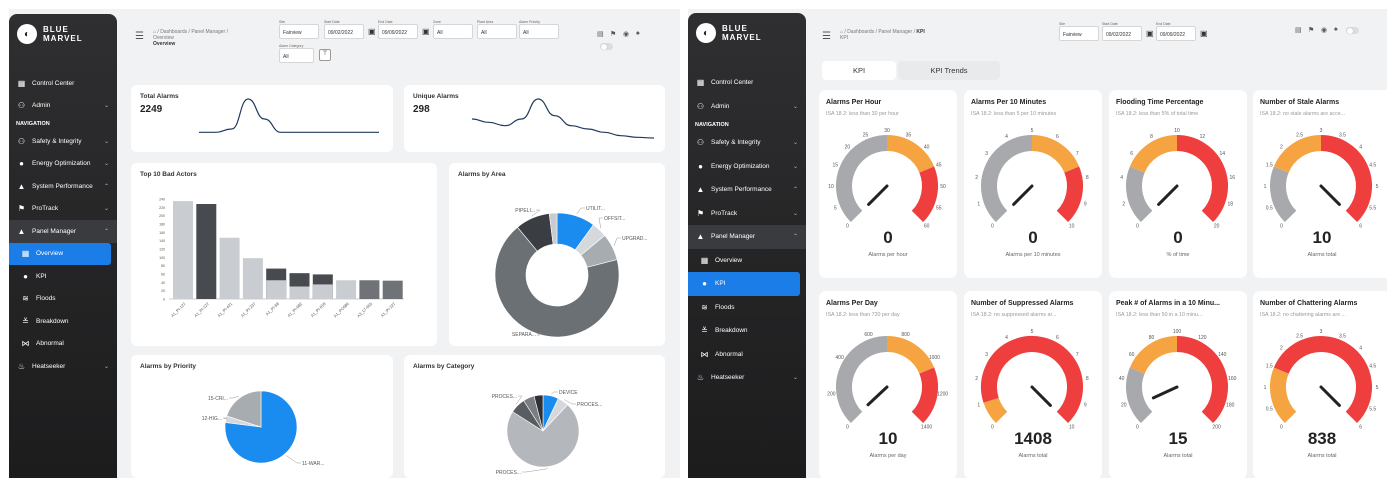 The width and height of the screenshot is (1396, 478). I want to click on tab-kpi-trends: KPI Trends, so click(949, 70).